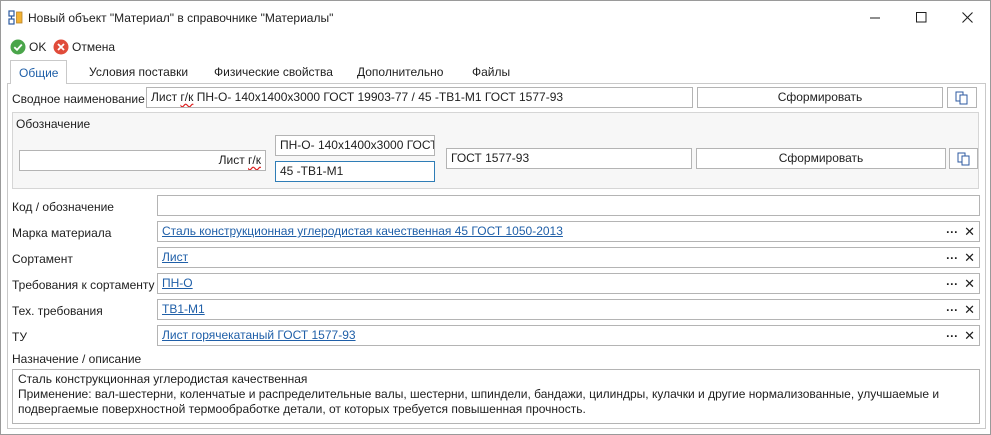 This screenshot has width=991, height=435. I want to click on tech-req-link: ТВ1-М1, so click(183, 309).